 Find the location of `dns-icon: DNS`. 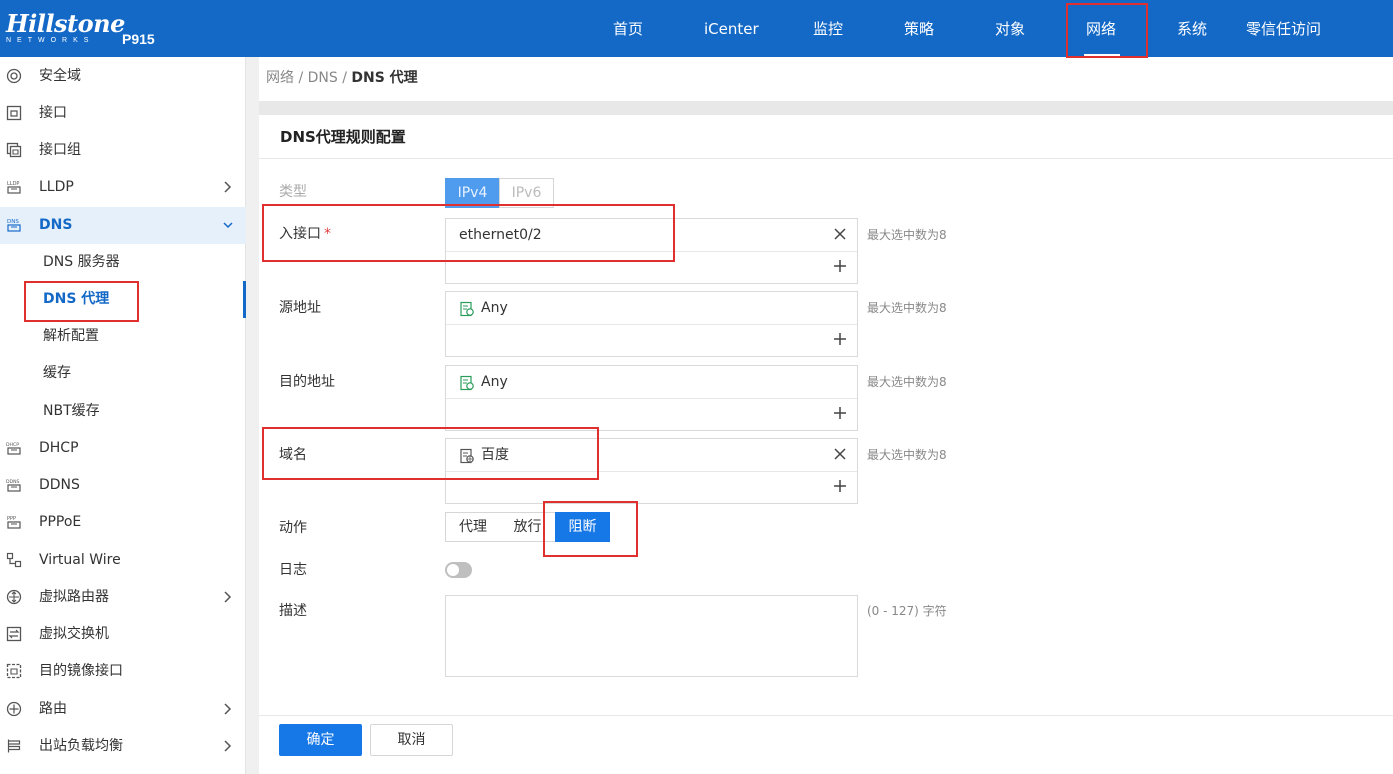

dns-icon: DNS is located at coordinates (14, 225).